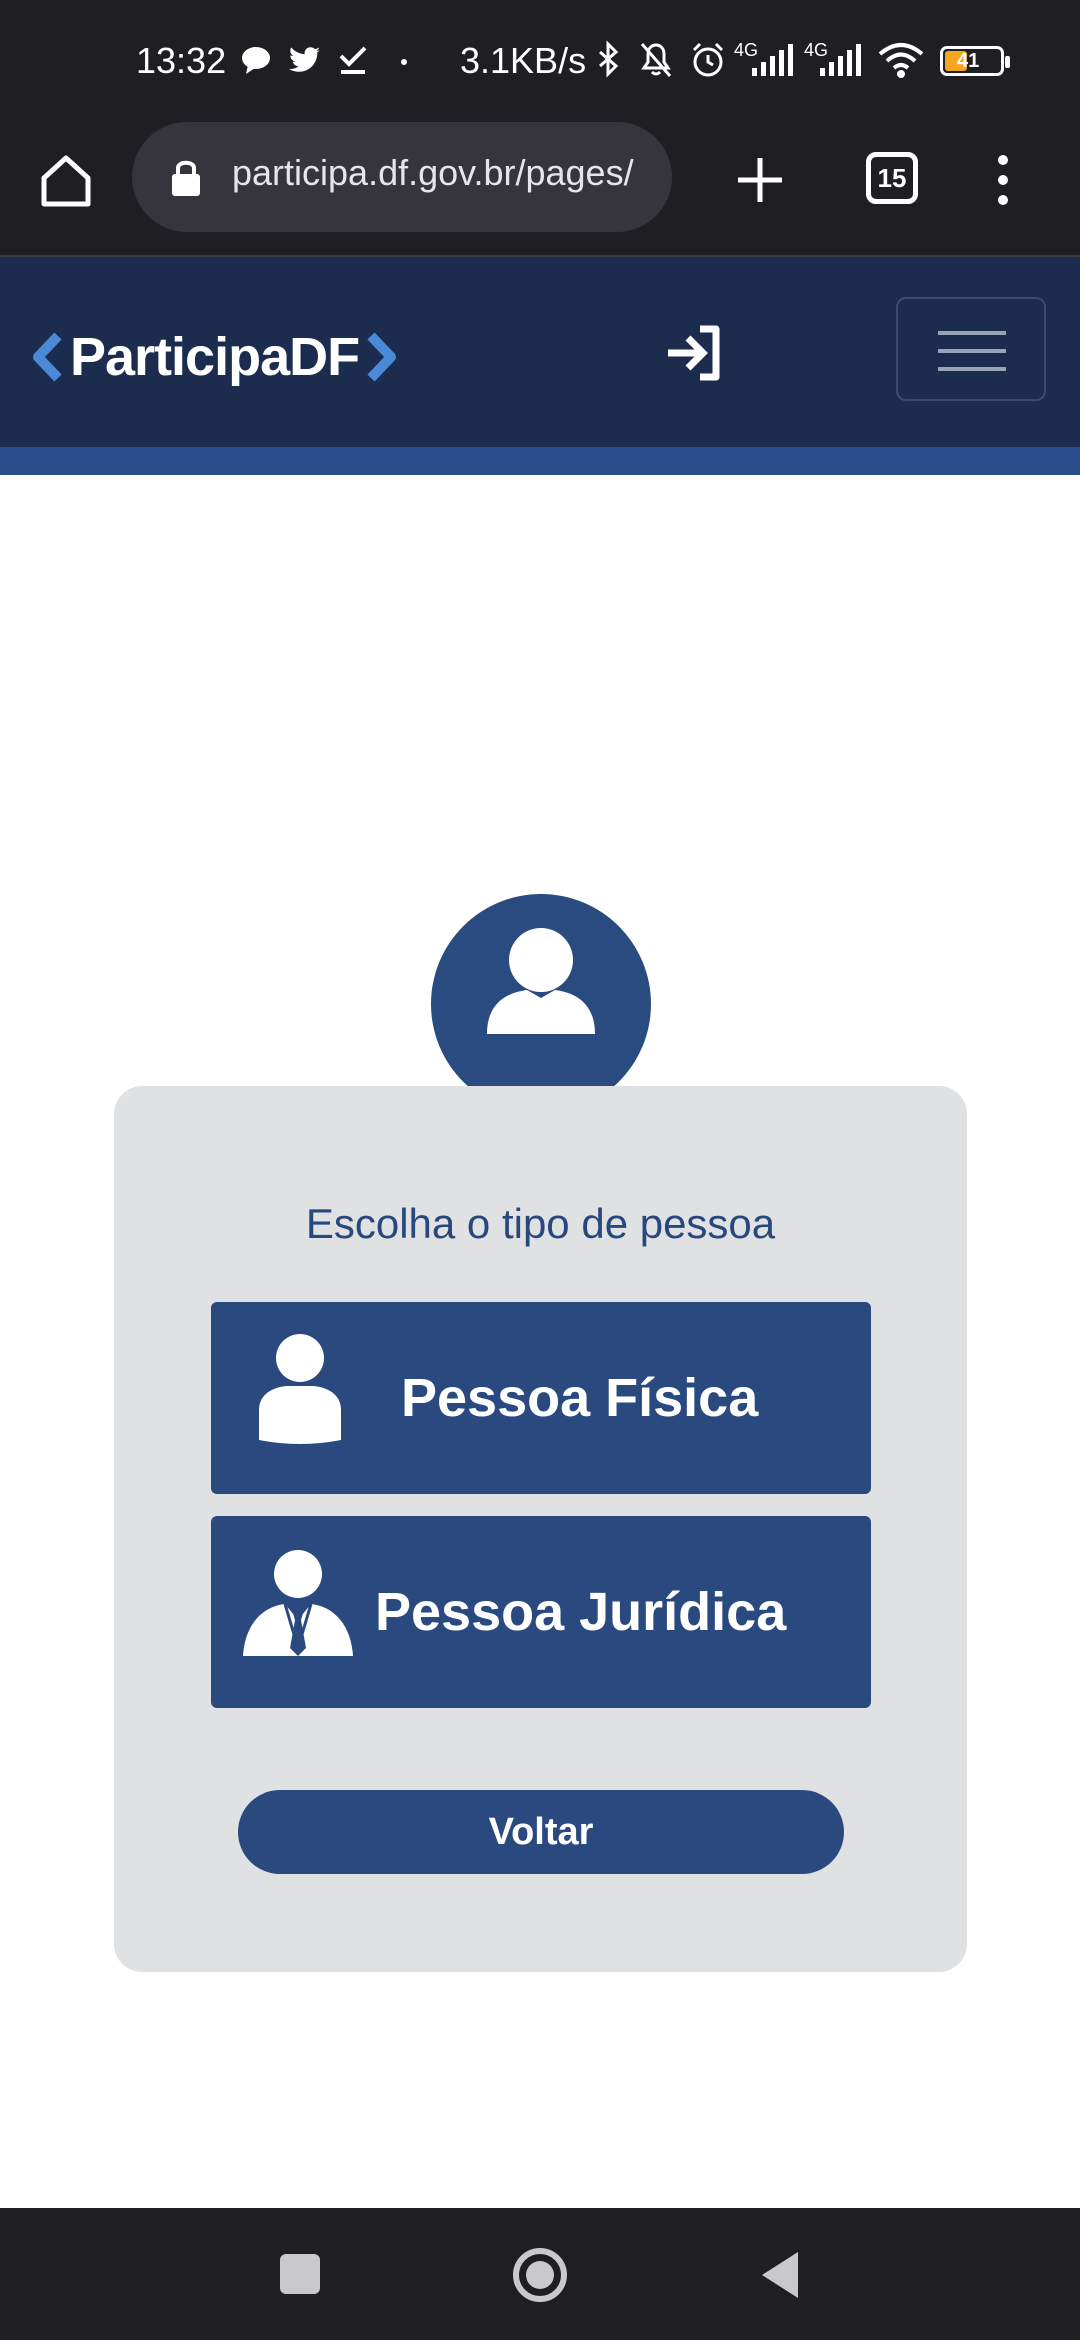  I want to click on businessman-icon, so click(298, 1603).